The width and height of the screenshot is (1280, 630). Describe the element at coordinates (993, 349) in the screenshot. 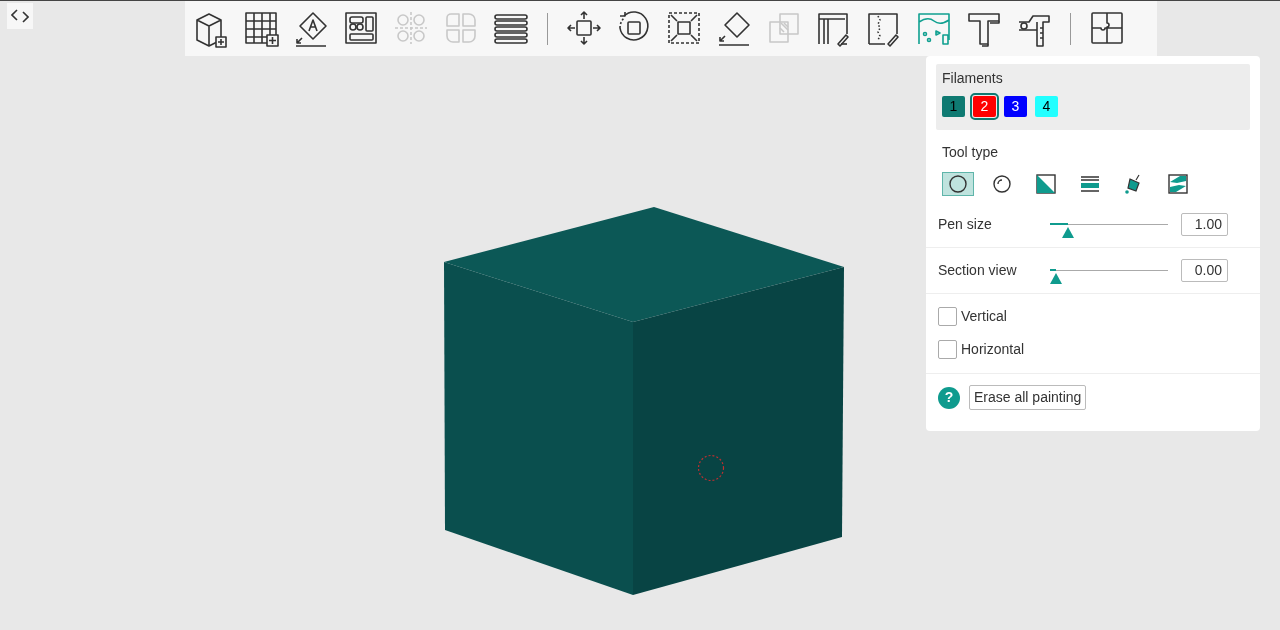

I see `checkbox-label: Horizontal` at that location.